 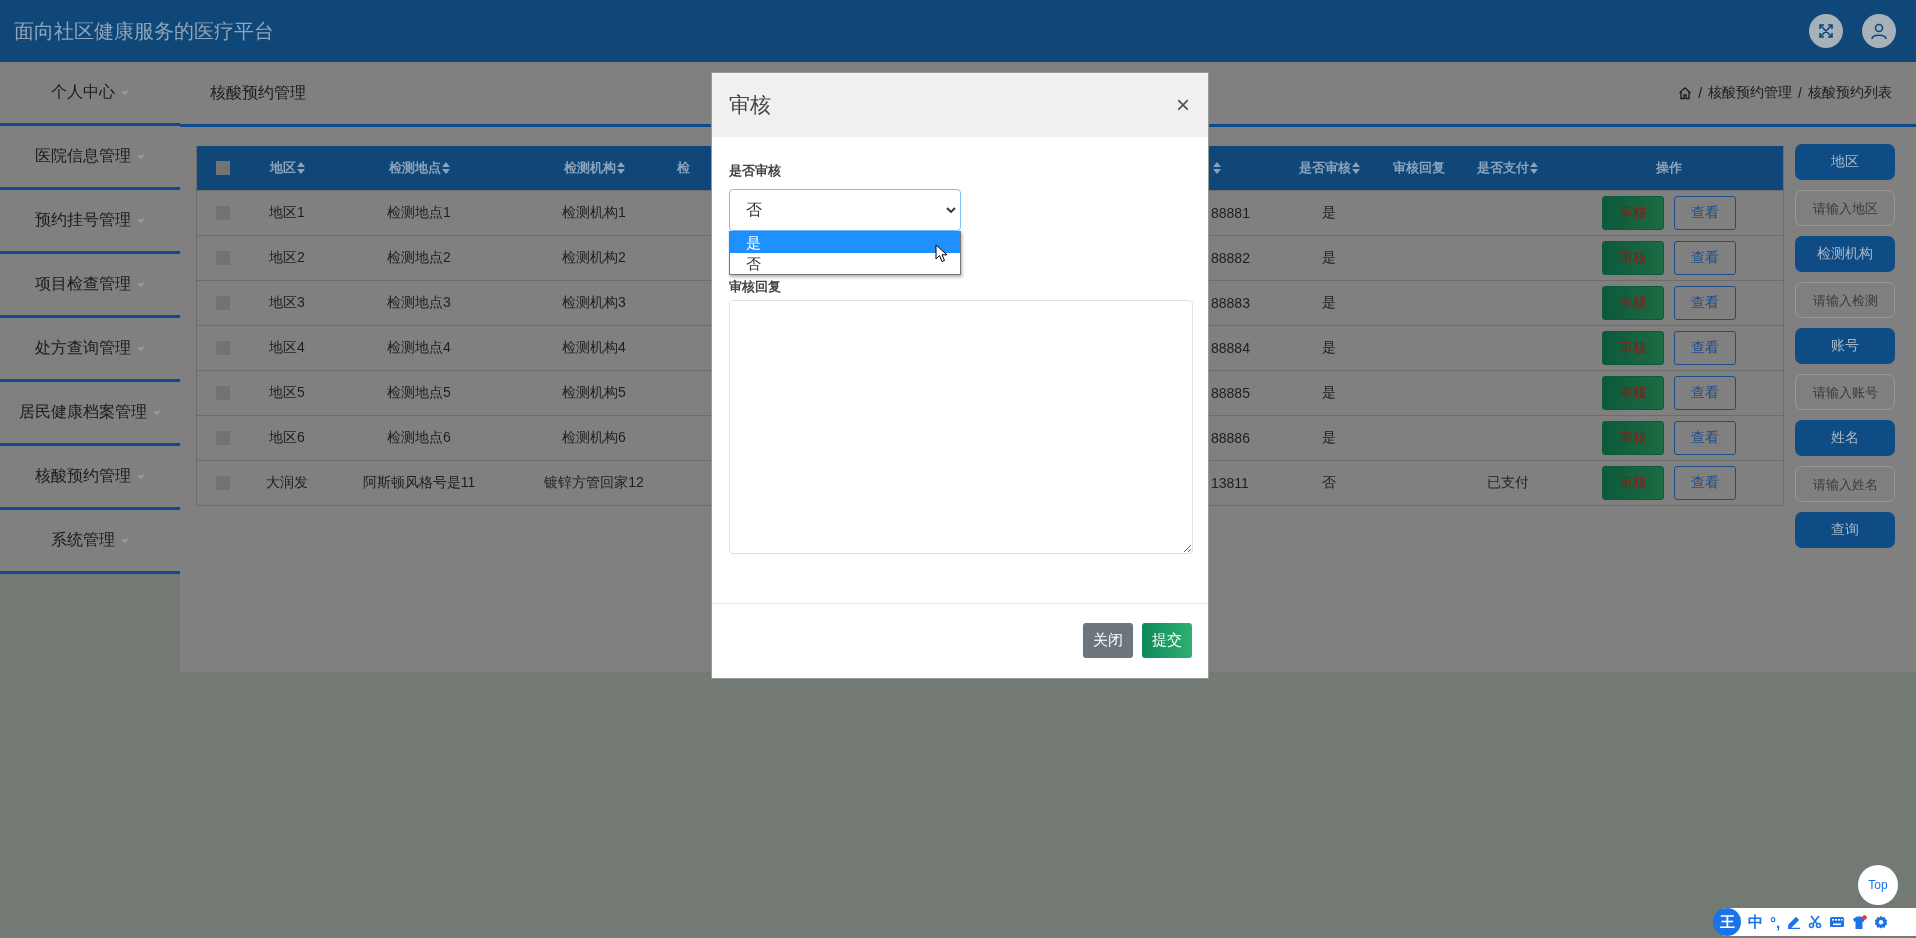 I want to click on dialog-title: 审核, so click(x=750, y=105).